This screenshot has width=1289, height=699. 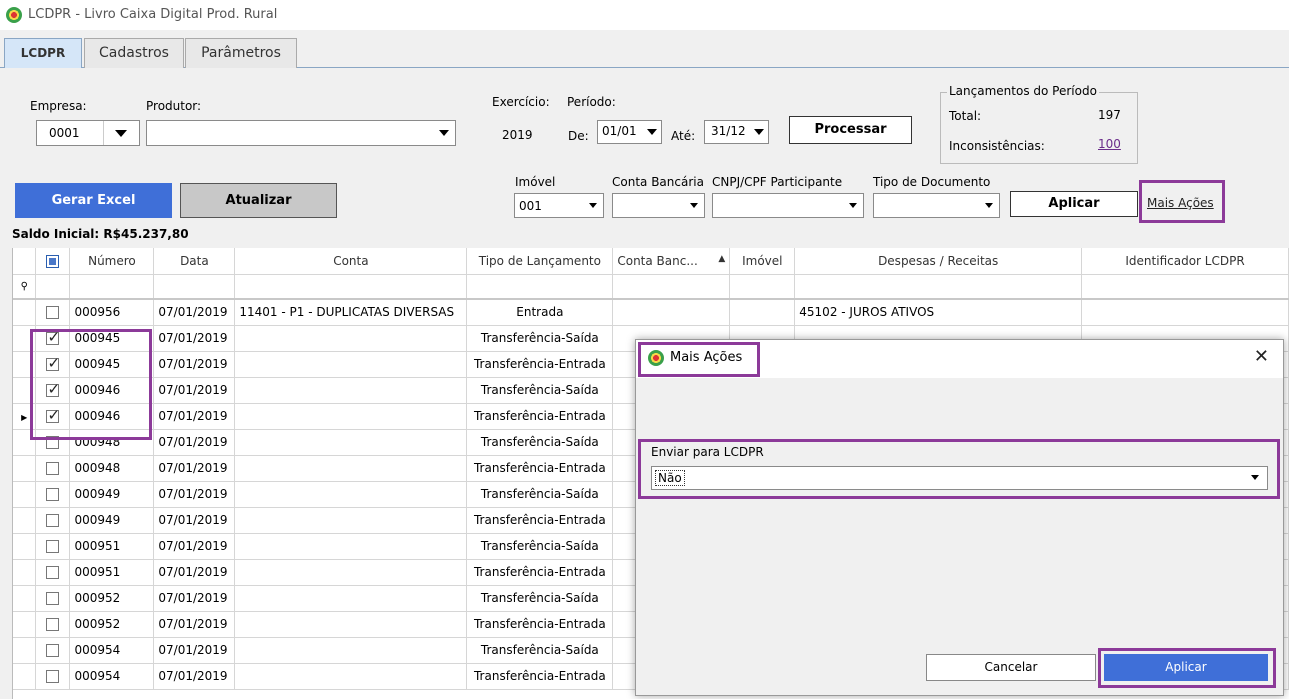 What do you see at coordinates (258, 200) in the screenshot?
I see `atualizar-button: Atualizar` at bounding box center [258, 200].